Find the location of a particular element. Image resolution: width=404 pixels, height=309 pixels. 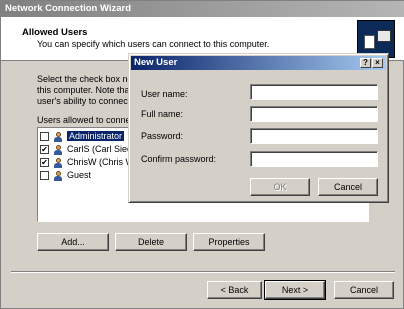

user-name: Guest is located at coordinates (79, 175).